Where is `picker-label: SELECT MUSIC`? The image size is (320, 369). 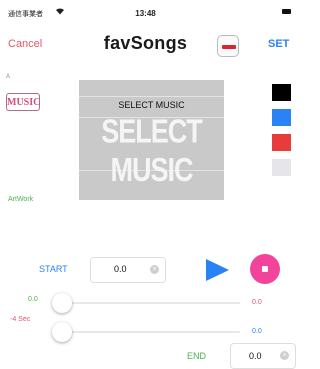
picker-label: SELECT MUSIC is located at coordinates (151, 105).